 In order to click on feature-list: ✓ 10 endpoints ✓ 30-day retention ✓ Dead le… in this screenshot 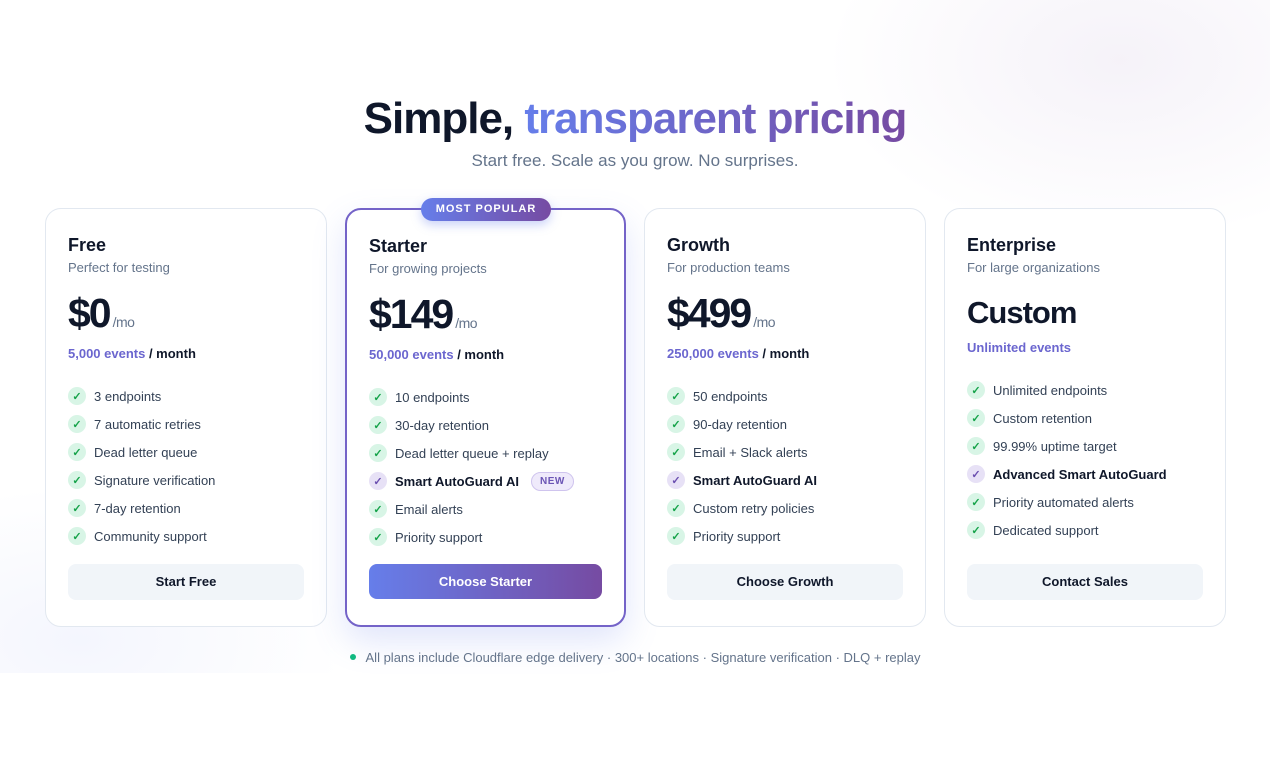, I will do `click(485, 467)`.